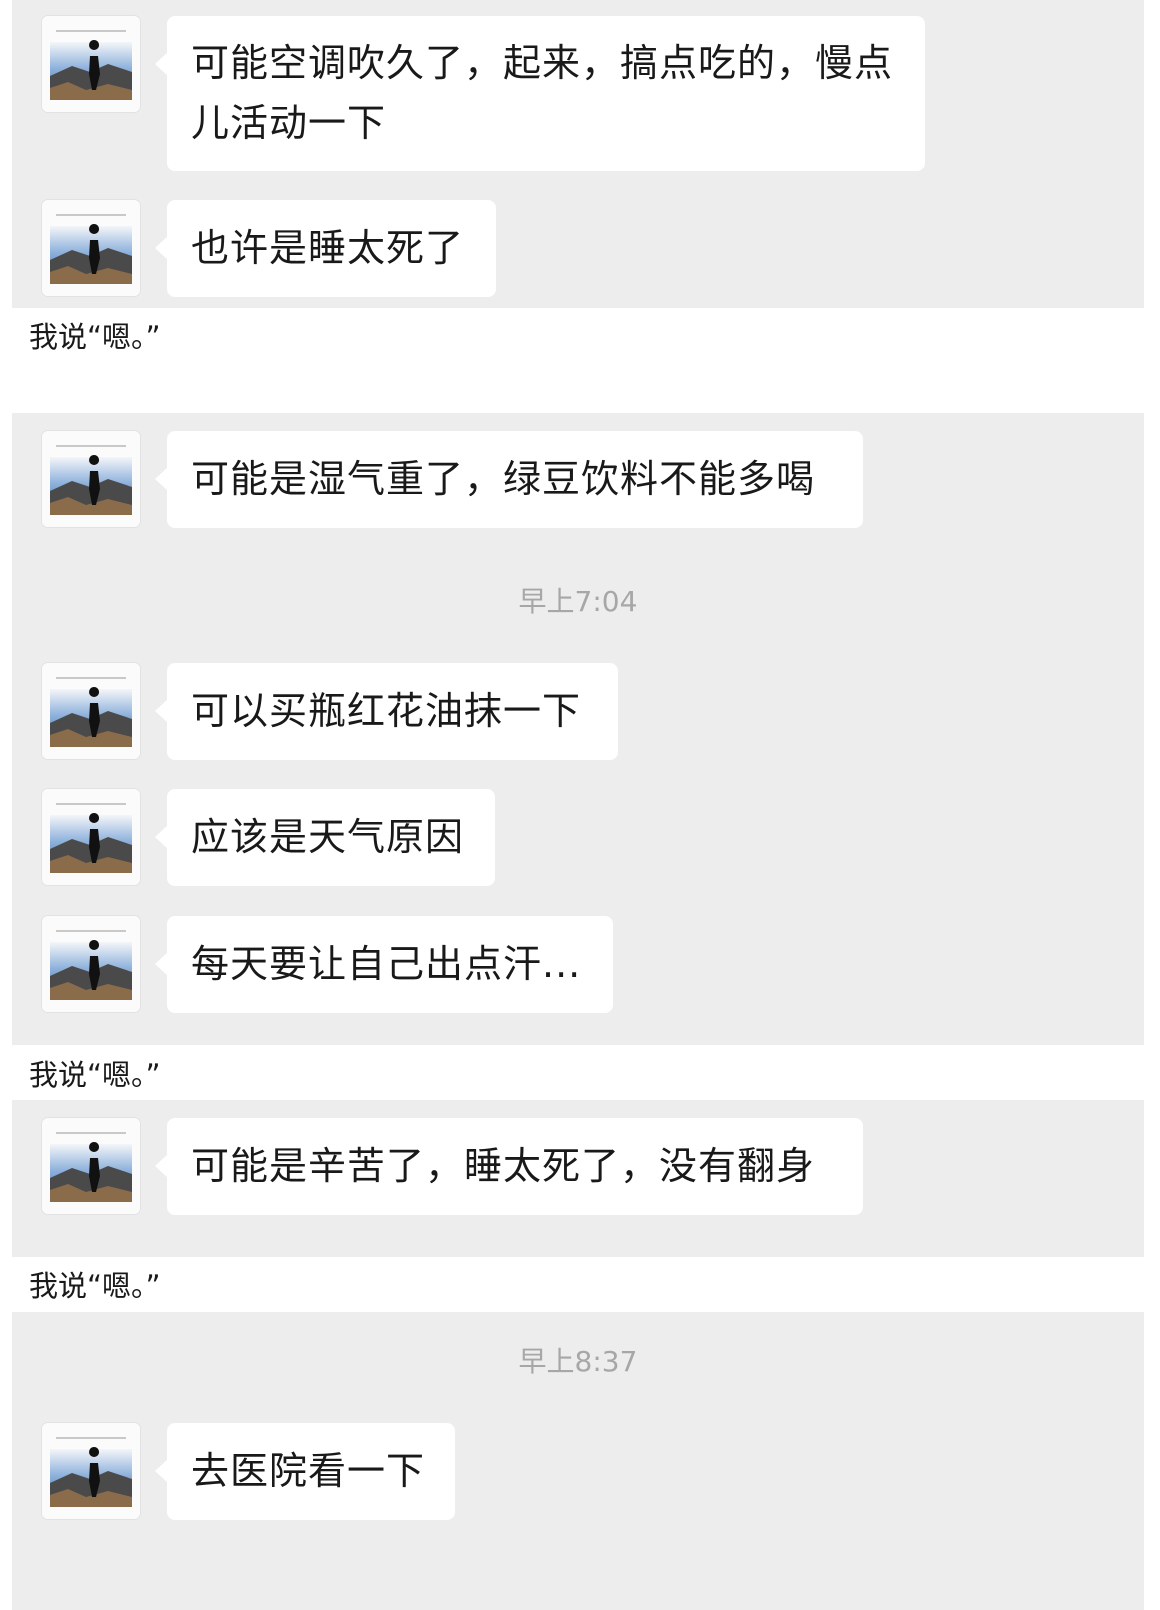 This screenshot has width=1160, height=1610. What do you see at coordinates (305, 1471) in the screenshot?
I see `message-bubble: 去医院看一下` at bounding box center [305, 1471].